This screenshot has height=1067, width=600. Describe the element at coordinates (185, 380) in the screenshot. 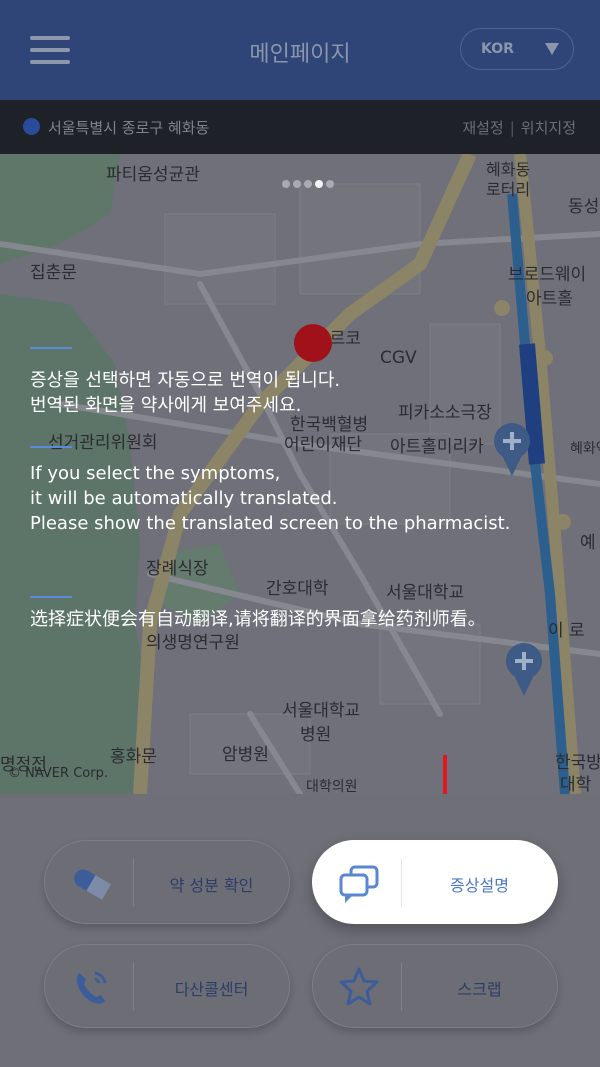

I see `instruction-line: 증상을 선택하면 자동으로 번역이 됩니다.` at that location.